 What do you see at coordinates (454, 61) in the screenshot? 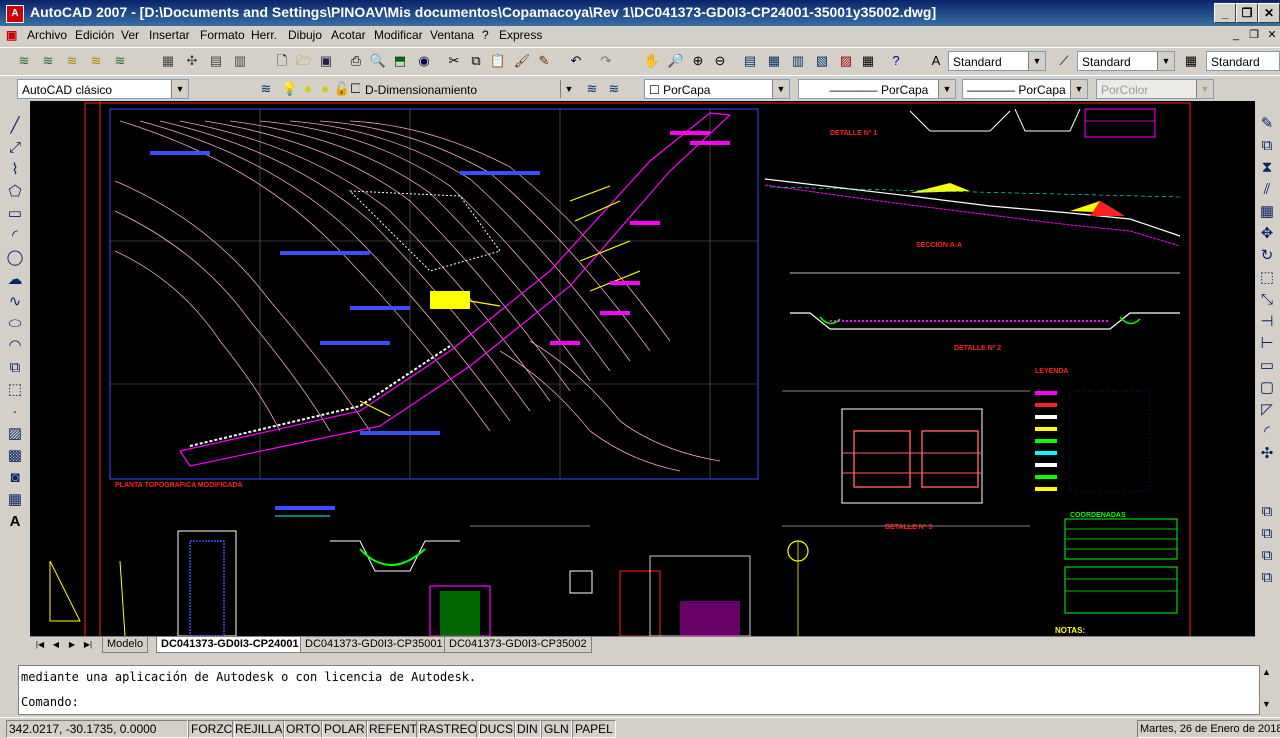
I see `cut-icon: ✂` at bounding box center [454, 61].